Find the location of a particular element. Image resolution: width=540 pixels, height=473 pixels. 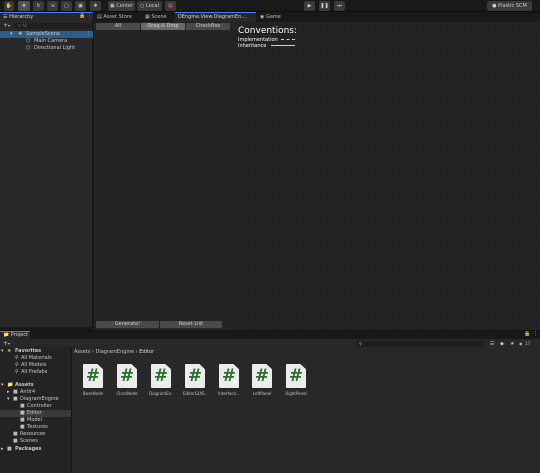

tab-game: ◉ Game is located at coordinates (273, 17).